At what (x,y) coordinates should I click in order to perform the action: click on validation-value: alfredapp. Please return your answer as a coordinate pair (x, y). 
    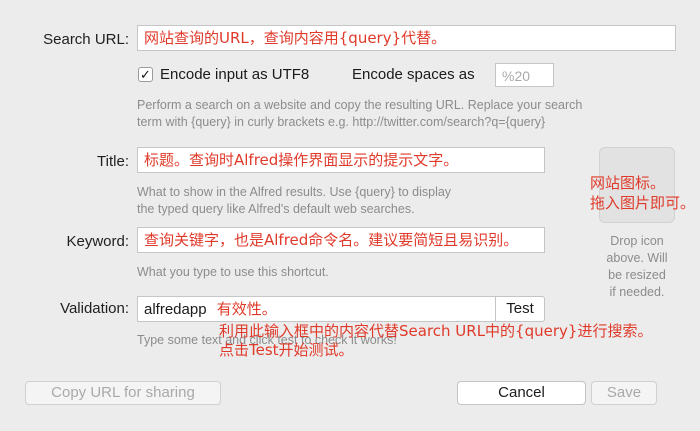
    Looking at the image, I should click on (175, 309).